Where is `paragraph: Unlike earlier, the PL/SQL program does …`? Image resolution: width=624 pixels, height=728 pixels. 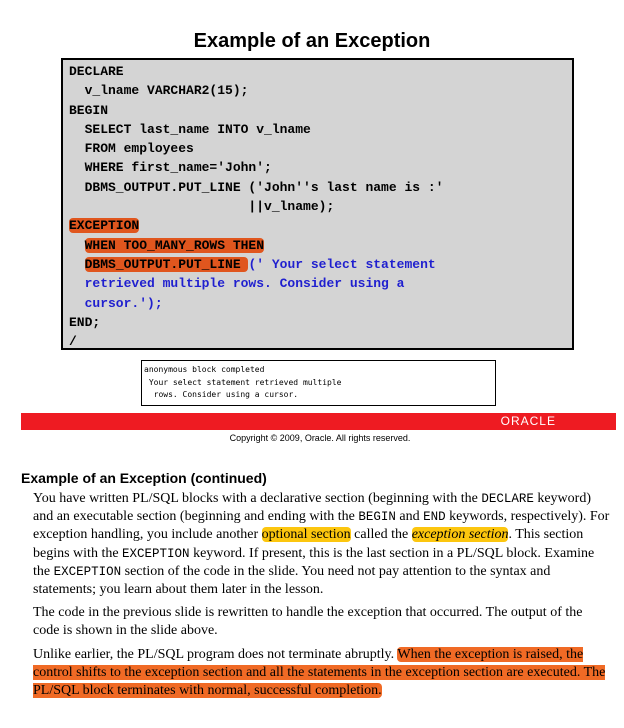
paragraph: Unlike earlier, the PL/SQL program does … is located at coordinates (322, 673).